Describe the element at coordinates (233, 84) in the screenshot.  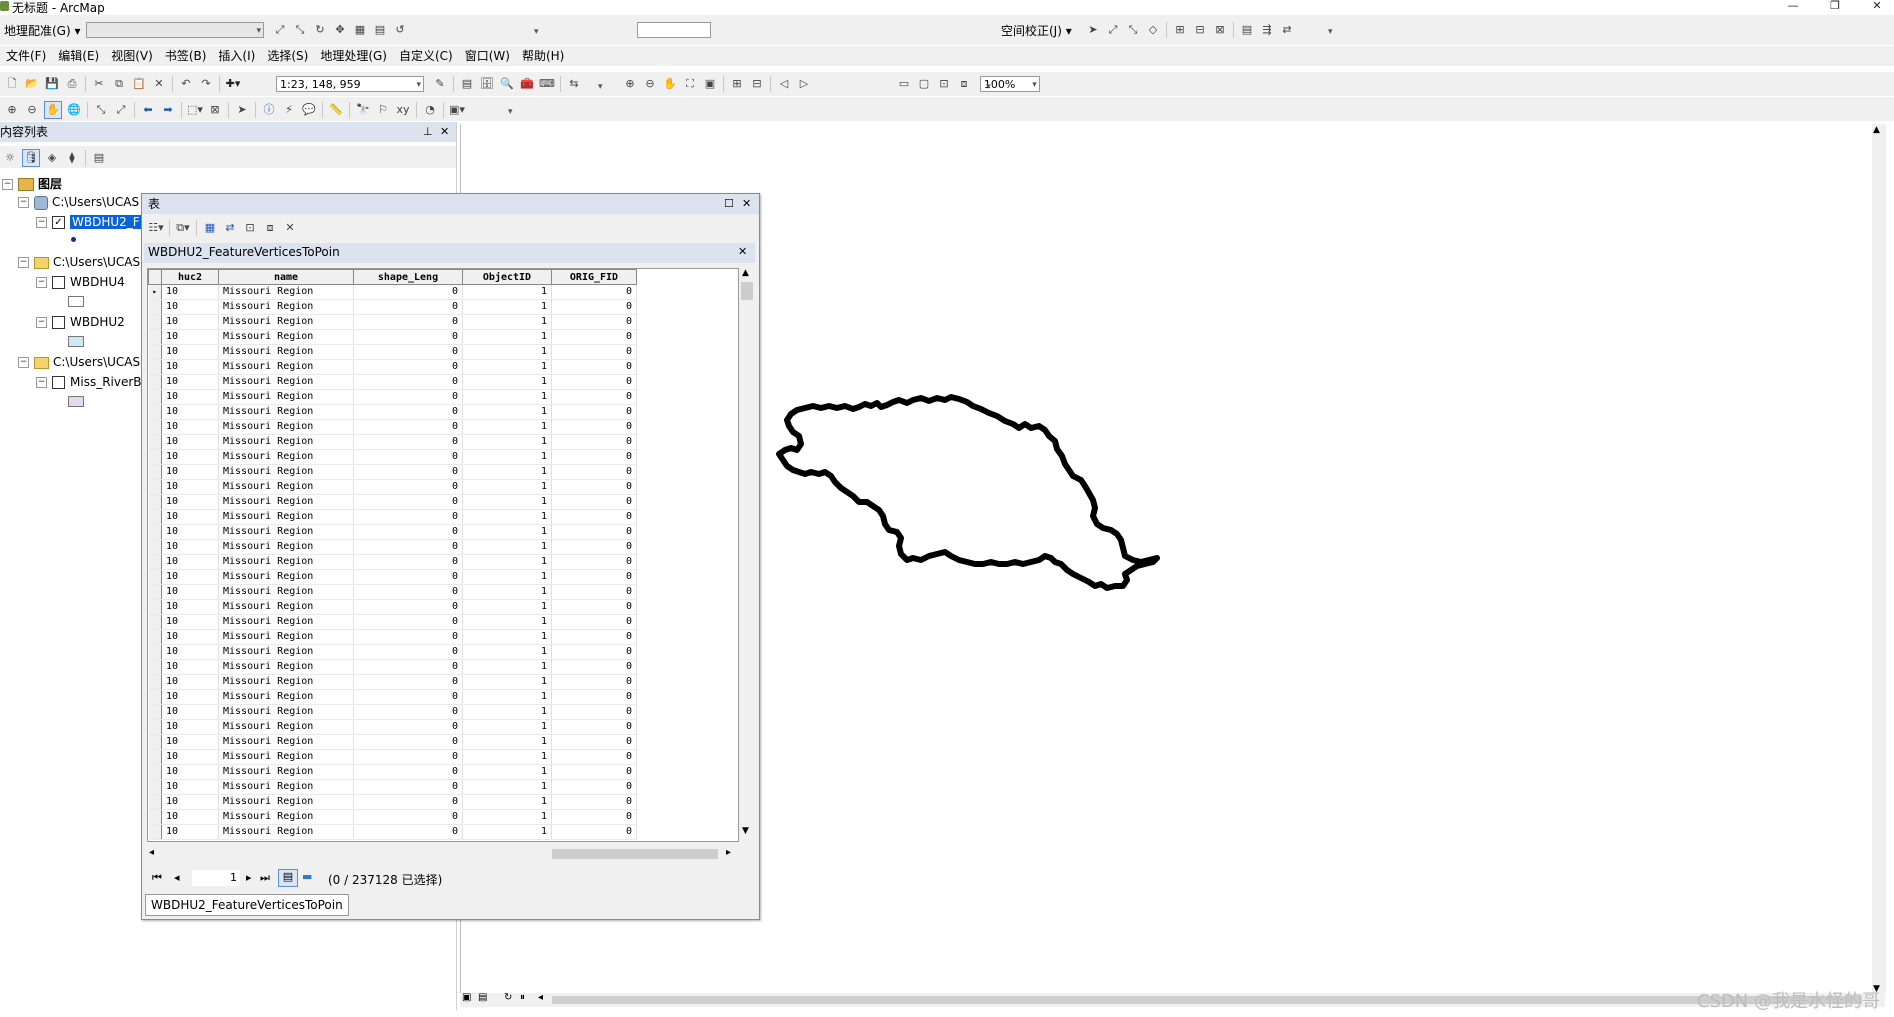
I see `add-data-icon: ✚▾` at that location.